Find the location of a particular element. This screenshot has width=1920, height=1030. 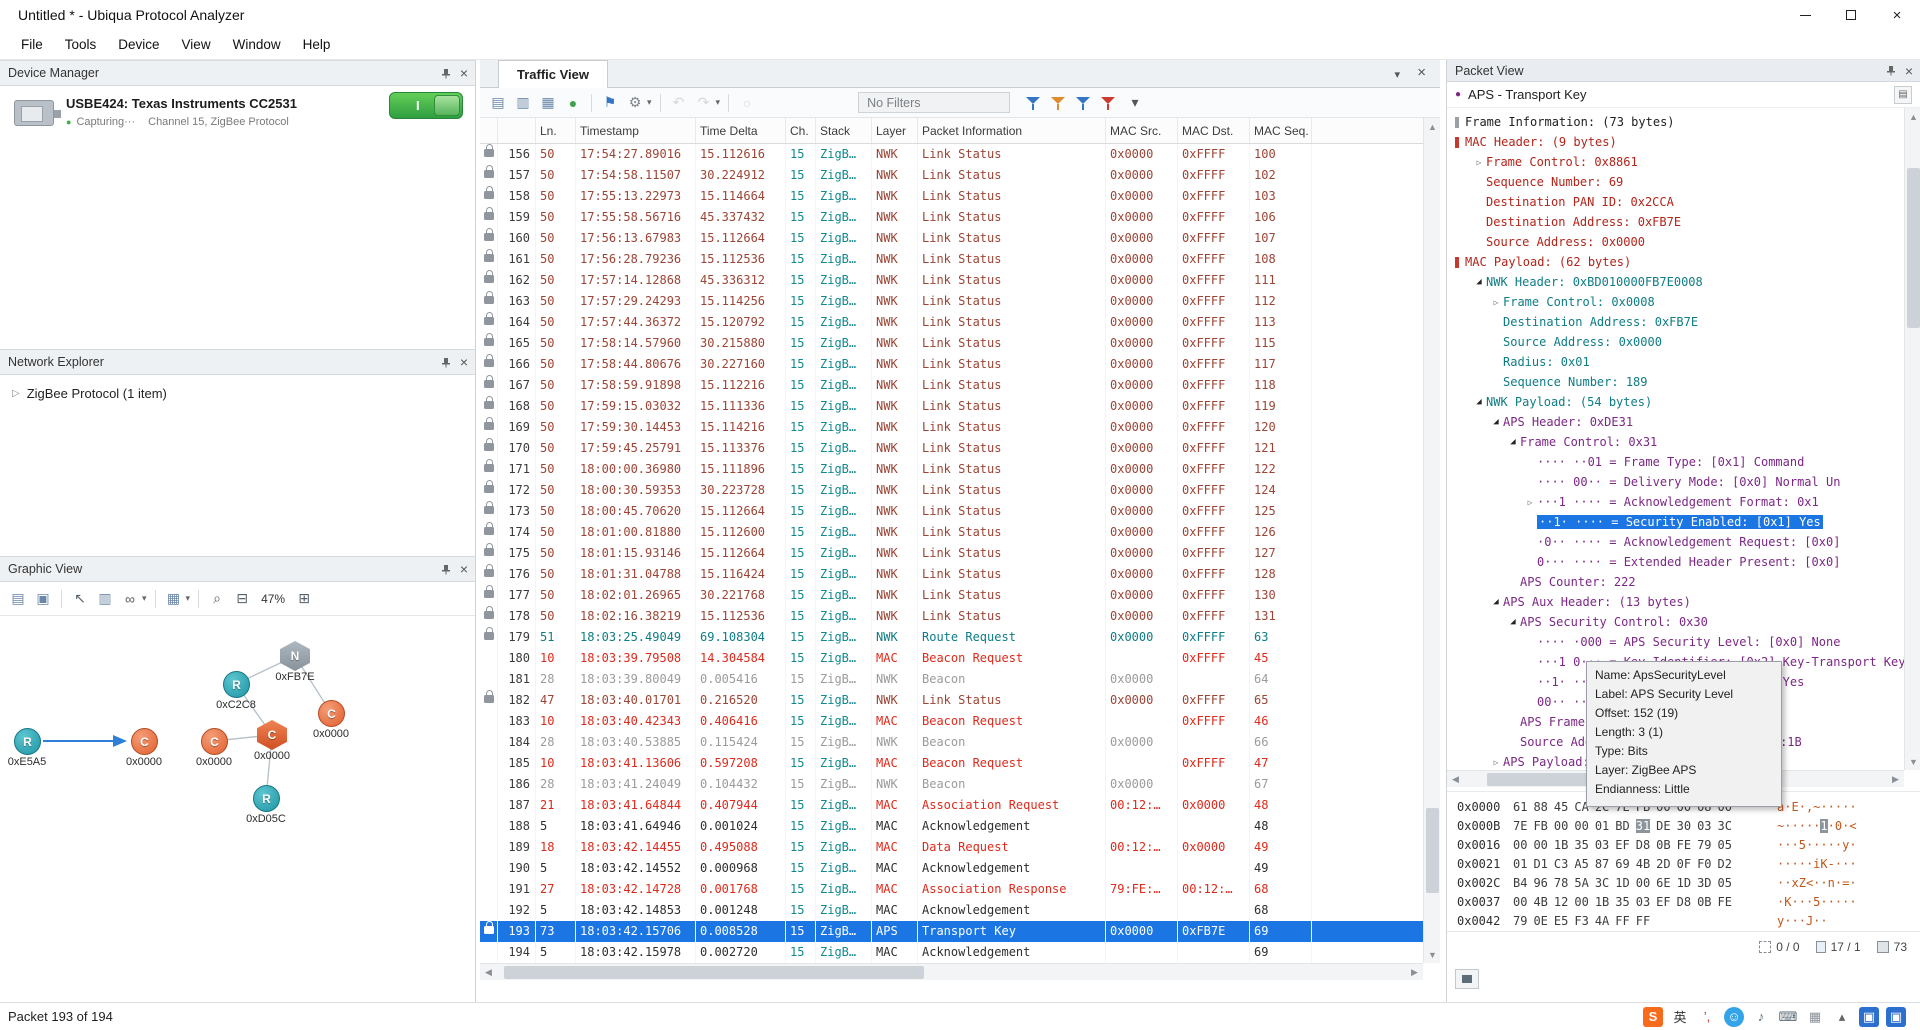

menu-help: Help is located at coordinates (317, 44).